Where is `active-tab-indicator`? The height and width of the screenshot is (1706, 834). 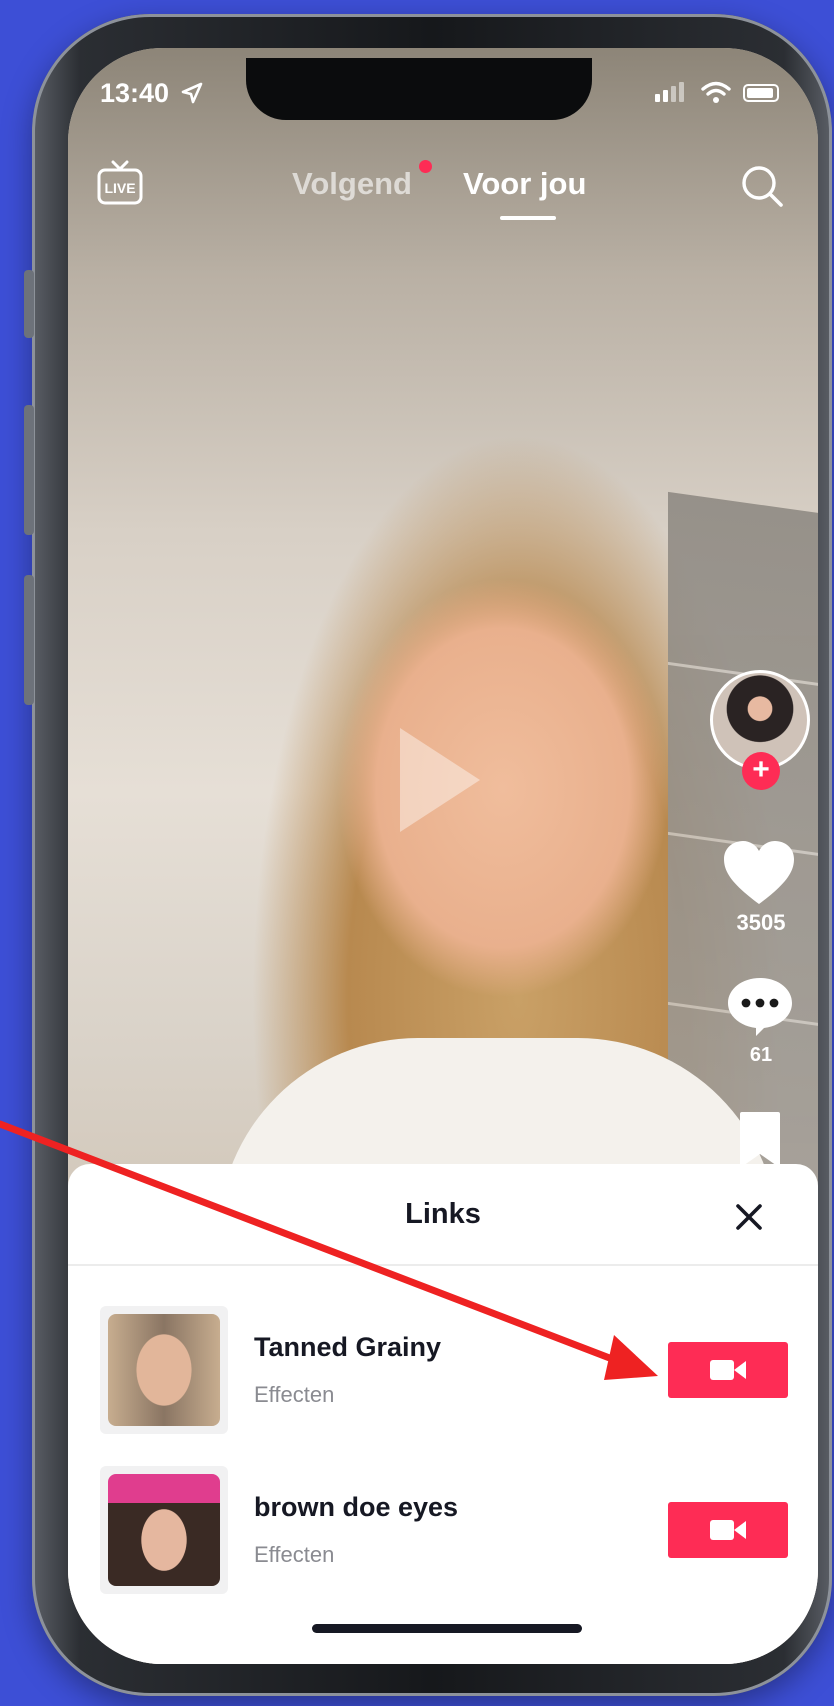 active-tab-indicator is located at coordinates (528, 218).